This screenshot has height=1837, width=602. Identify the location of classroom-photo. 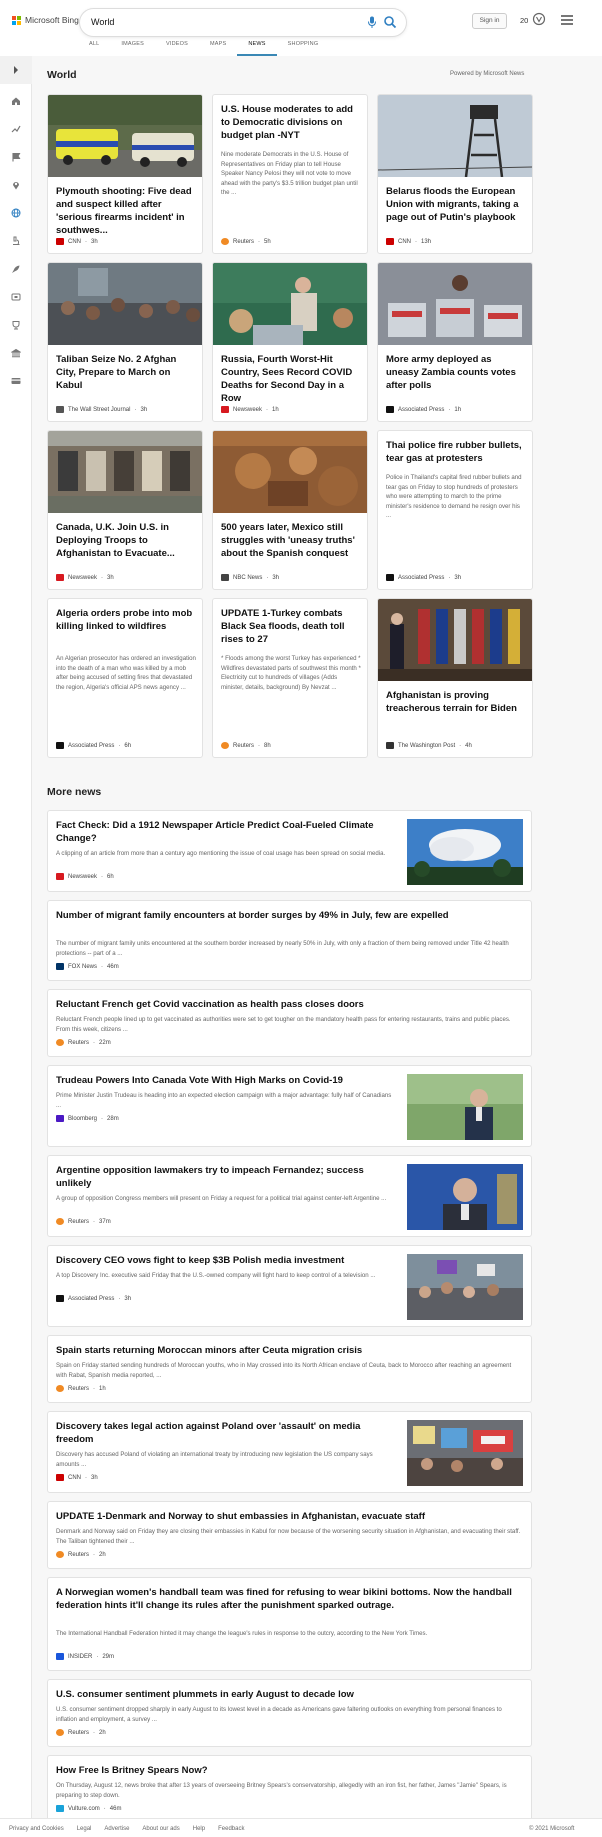
(290, 304).